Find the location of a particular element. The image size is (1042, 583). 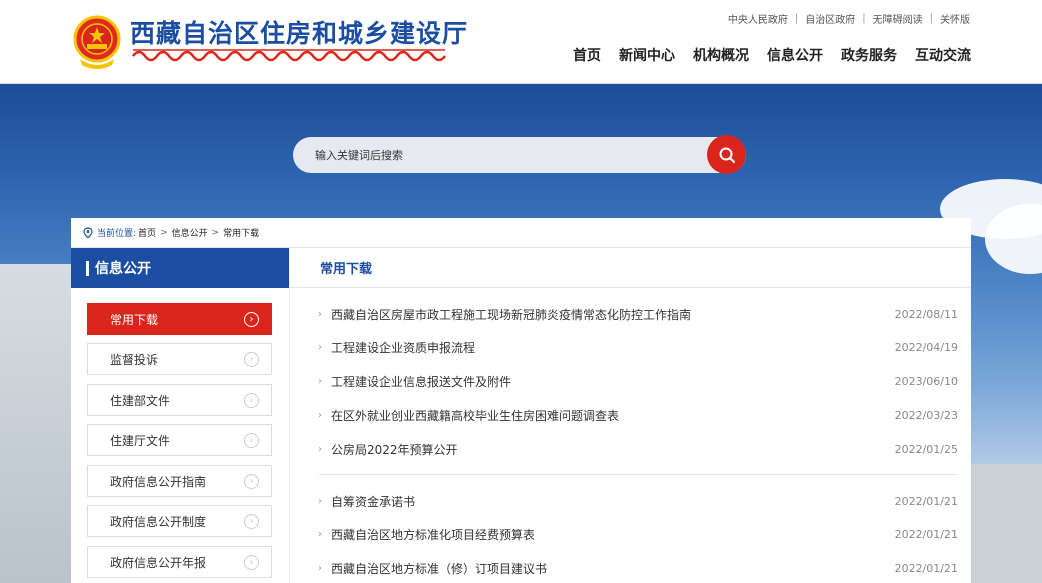

search-icon is located at coordinates (727, 155).